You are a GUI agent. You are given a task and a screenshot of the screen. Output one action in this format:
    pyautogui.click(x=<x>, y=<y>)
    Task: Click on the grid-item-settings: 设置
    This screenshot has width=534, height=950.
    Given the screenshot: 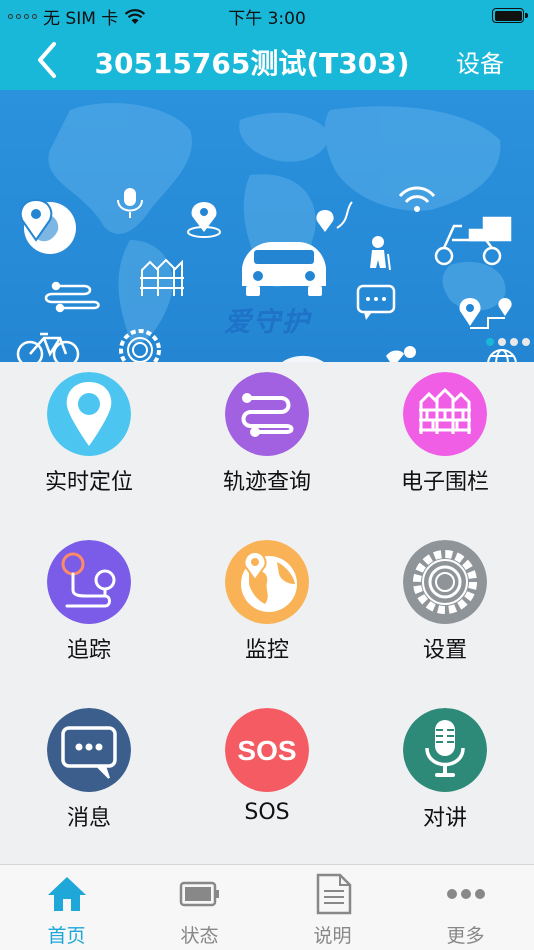 What is the action you would take?
    pyautogui.click(x=445, y=605)
    